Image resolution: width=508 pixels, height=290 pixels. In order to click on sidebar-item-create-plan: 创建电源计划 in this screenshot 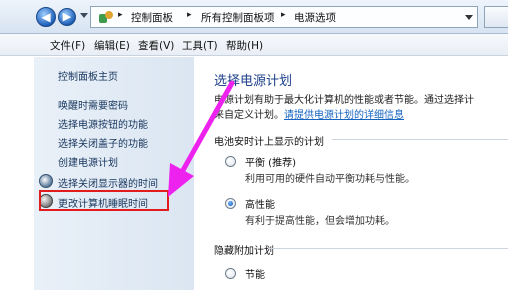, I will do `click(88, 161)`.